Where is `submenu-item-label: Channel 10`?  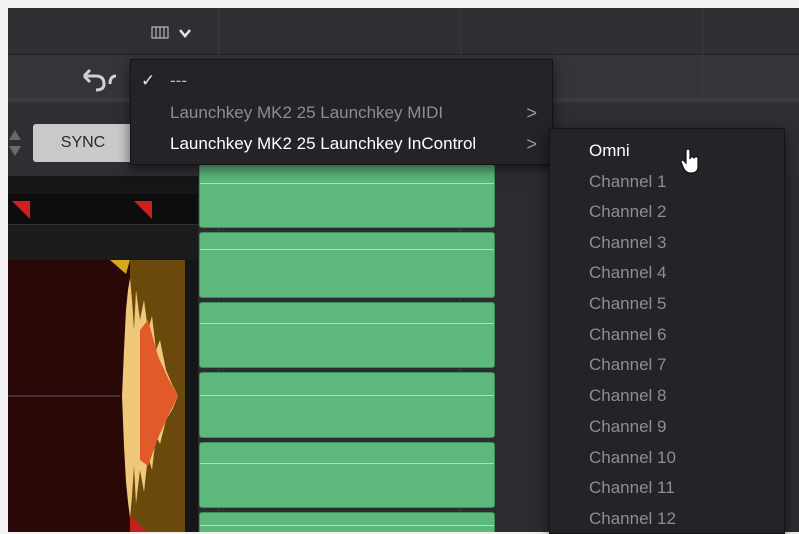
submenu-item-label: Channel 10 is located at coordinates (632, 457).